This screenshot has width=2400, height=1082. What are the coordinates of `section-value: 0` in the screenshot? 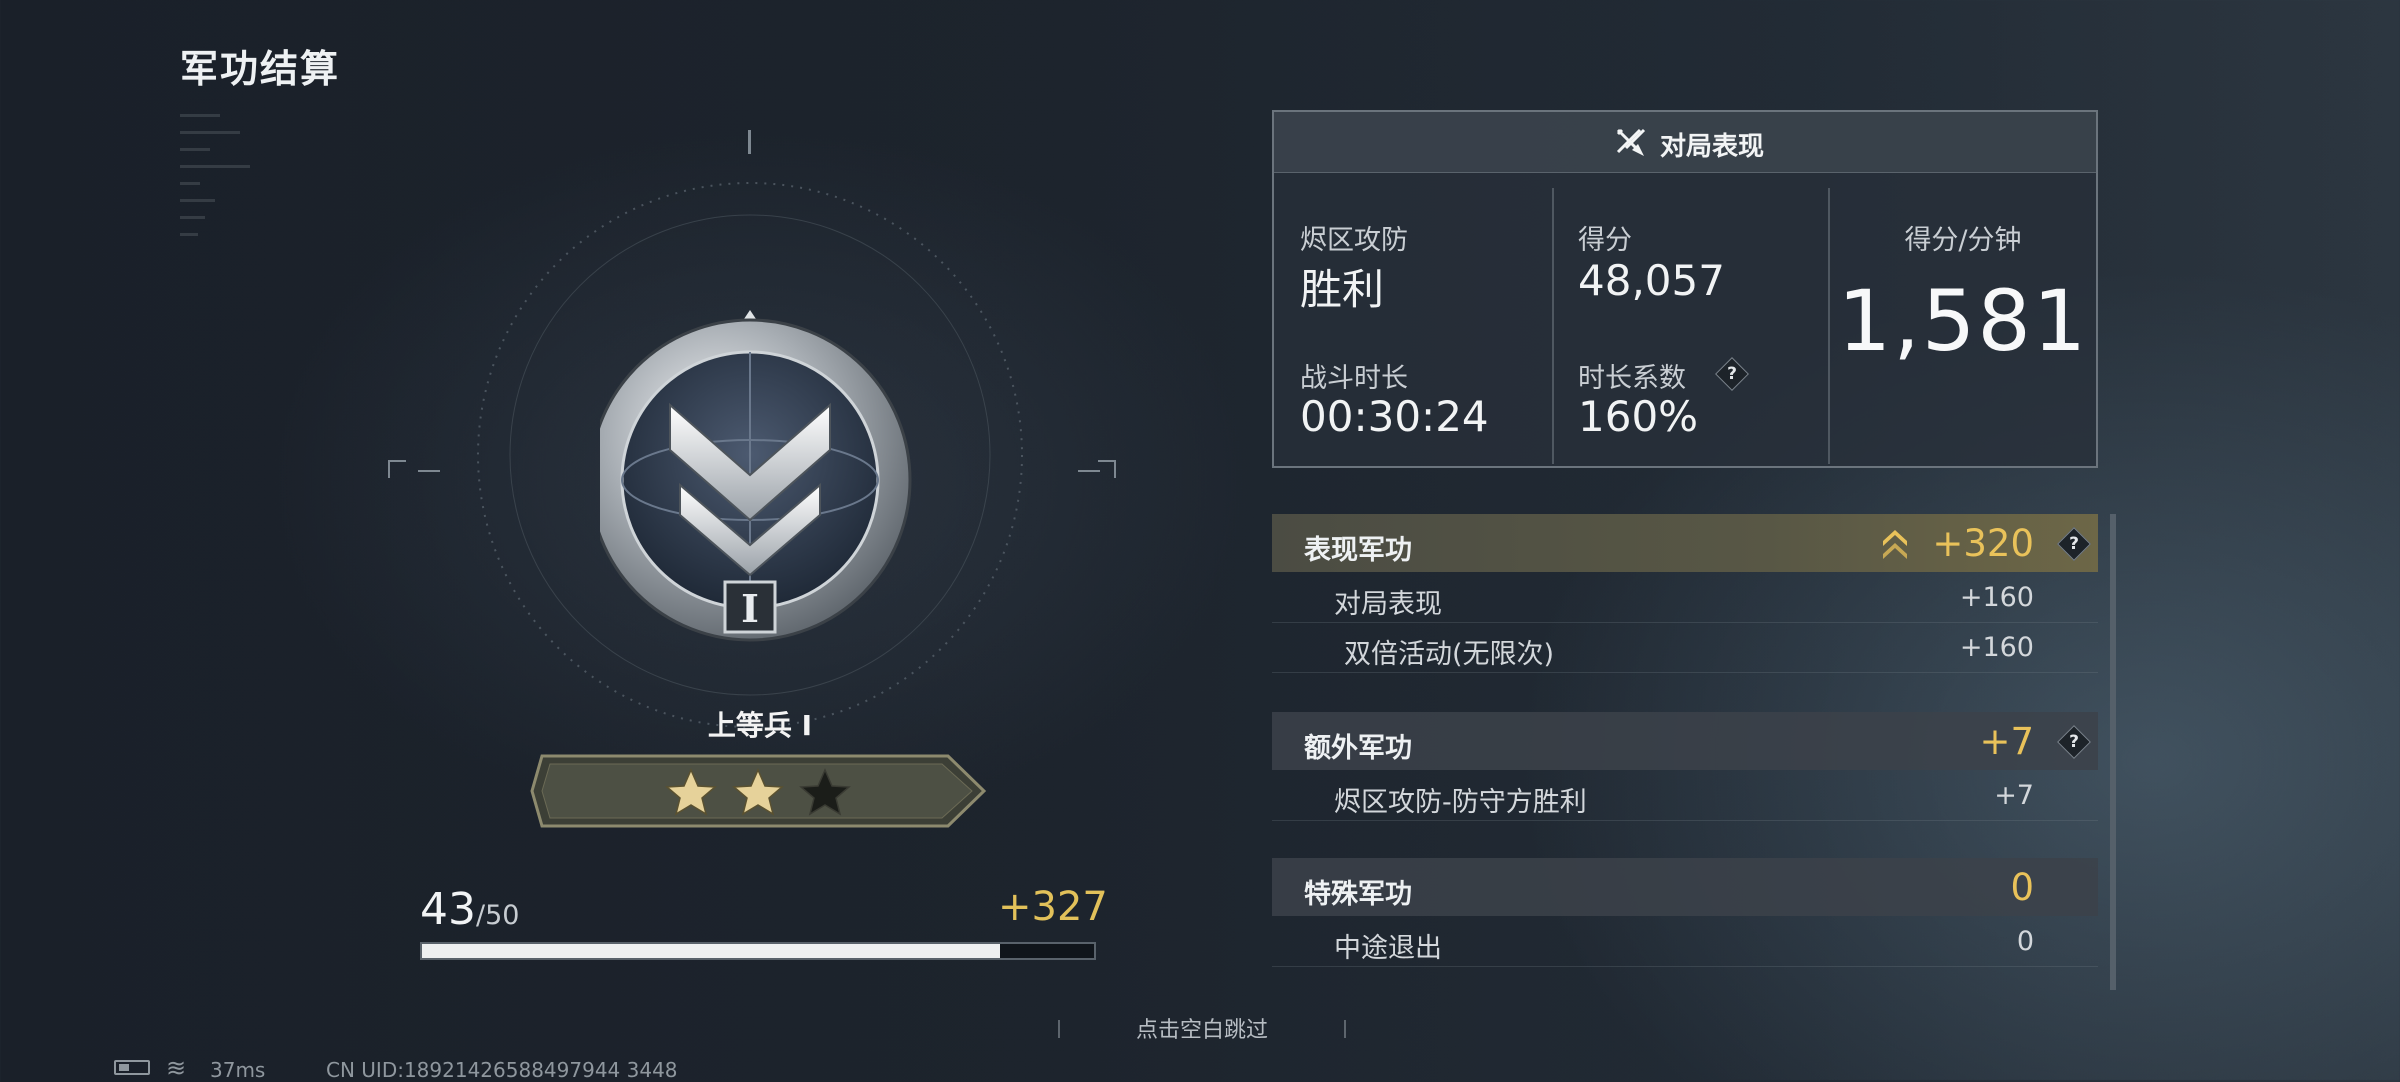 It's located at (2022, 887).